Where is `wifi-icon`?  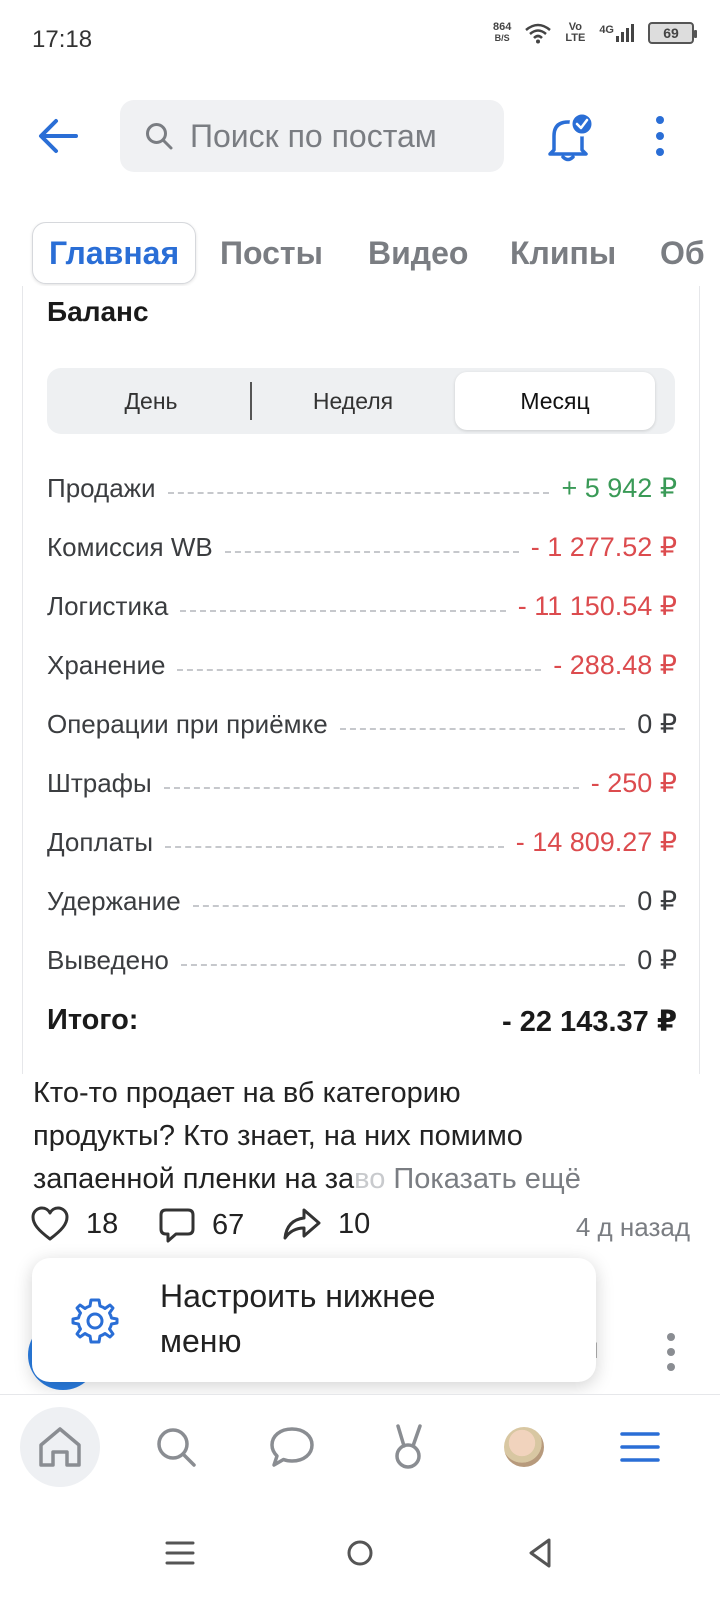 wifi-icon is located at coordinates (538, 33).